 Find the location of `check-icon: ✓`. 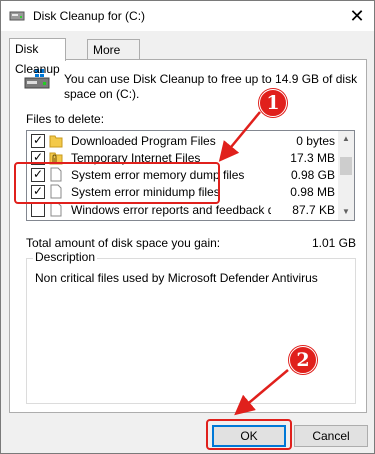

check-icon: ✓ is located at coordinates (38, 140).